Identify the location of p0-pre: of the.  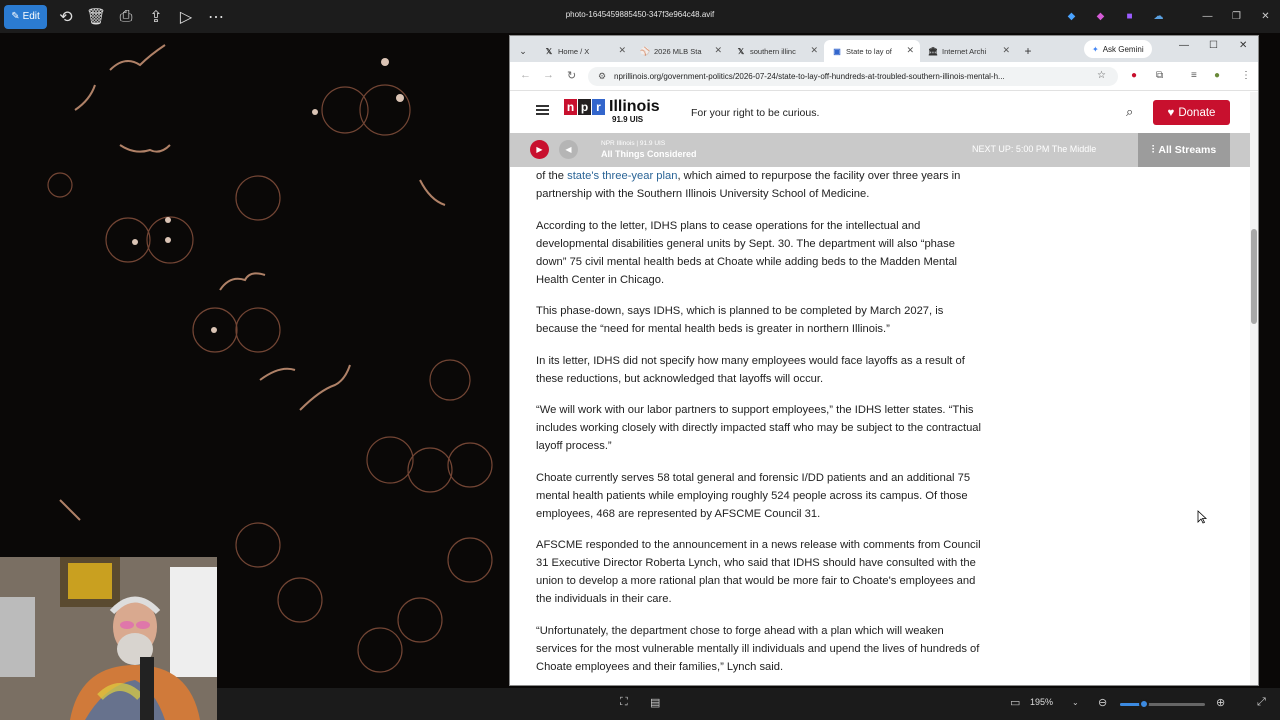
(552, 176).